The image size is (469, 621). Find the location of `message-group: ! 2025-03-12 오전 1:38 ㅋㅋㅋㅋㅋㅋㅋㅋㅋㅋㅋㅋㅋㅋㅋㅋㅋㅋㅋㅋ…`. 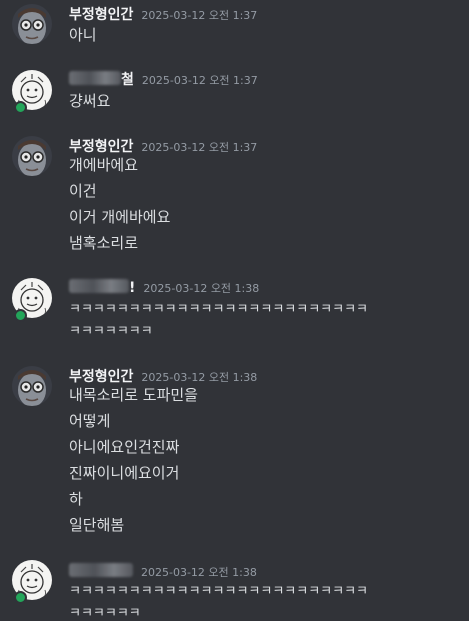

message-group: ! 2025-03-12 오전 1:38 ㅋㅋㅋㅋㅋㅋㅋㅋㅋㅋㅋㅋㅋㅋㅋㅋㅋㅋㅋㅋ… is located at coordinates (234, 309).